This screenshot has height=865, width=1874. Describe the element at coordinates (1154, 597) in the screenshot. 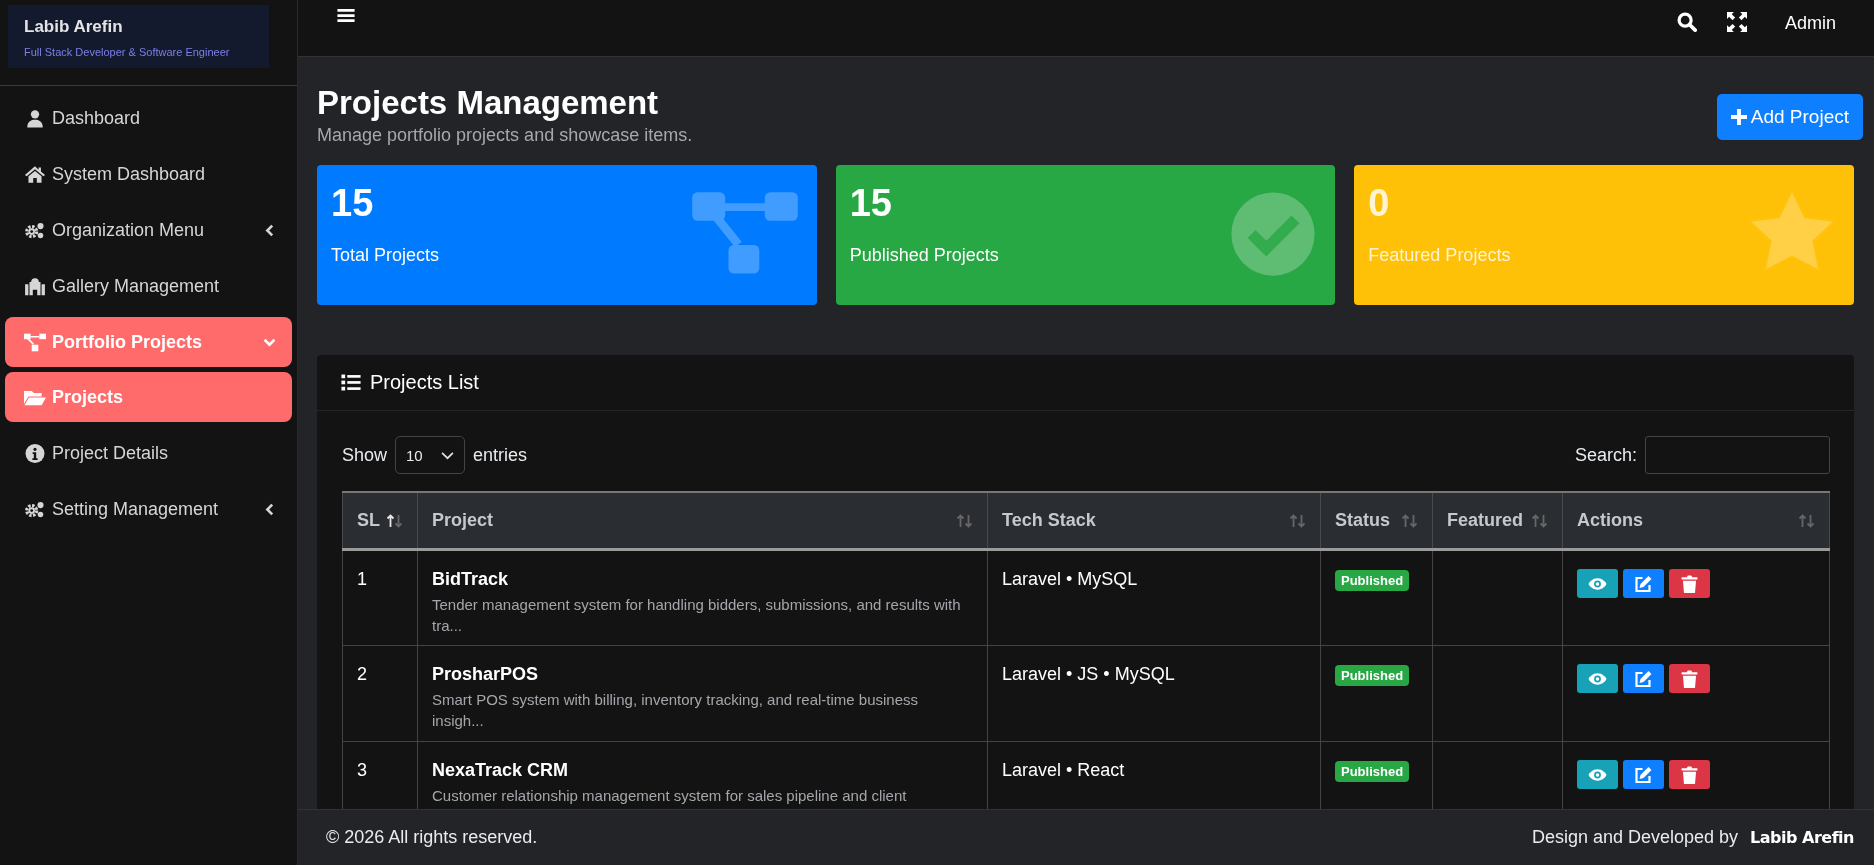

I see `table-cell: Laravel • MySQL` at that location.